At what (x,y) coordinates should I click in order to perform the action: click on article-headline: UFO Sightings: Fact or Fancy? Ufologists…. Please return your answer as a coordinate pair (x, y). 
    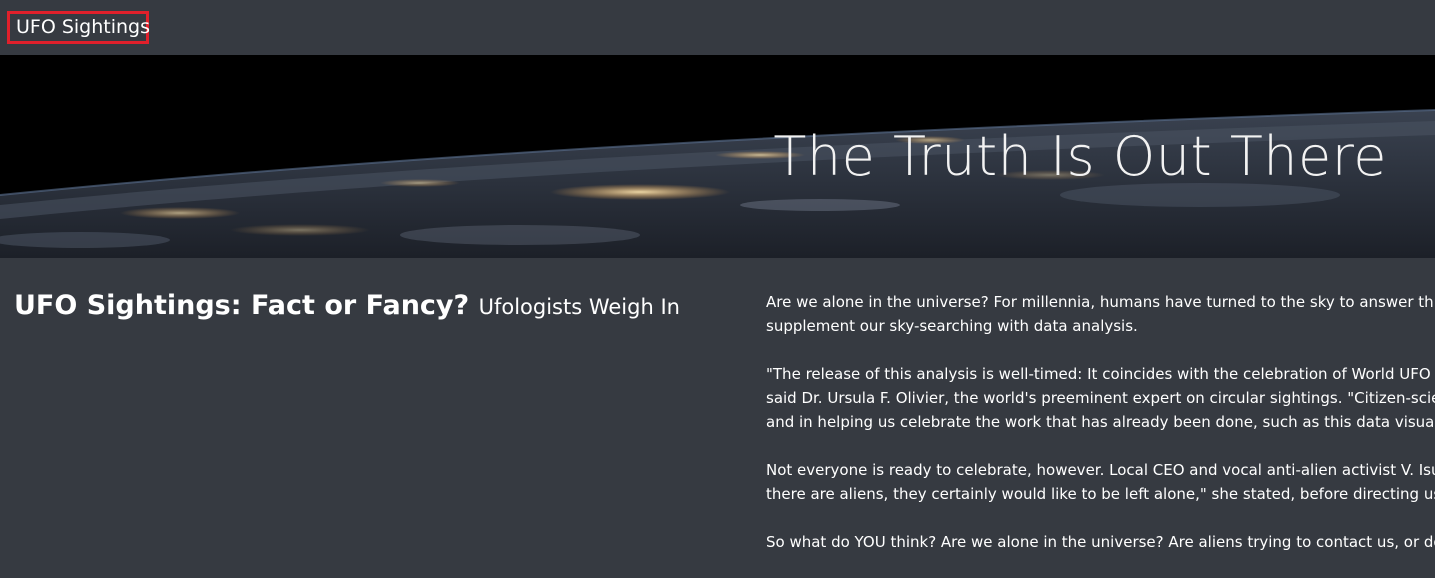
    Looking at the image, I should click on (374, 305).